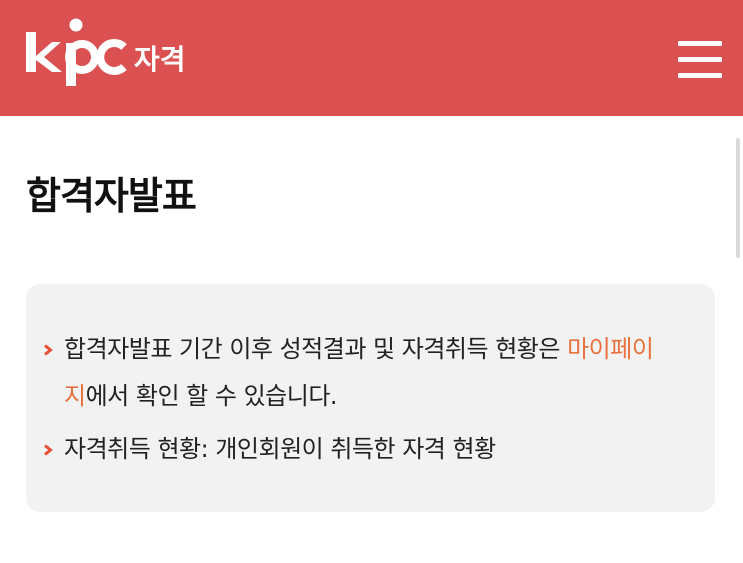 The image size is (743, 563). What do you see at coordinates (700, 43) in the screenshot?
I see `hamburger-menu-icon` at bounding box center [700, 43].